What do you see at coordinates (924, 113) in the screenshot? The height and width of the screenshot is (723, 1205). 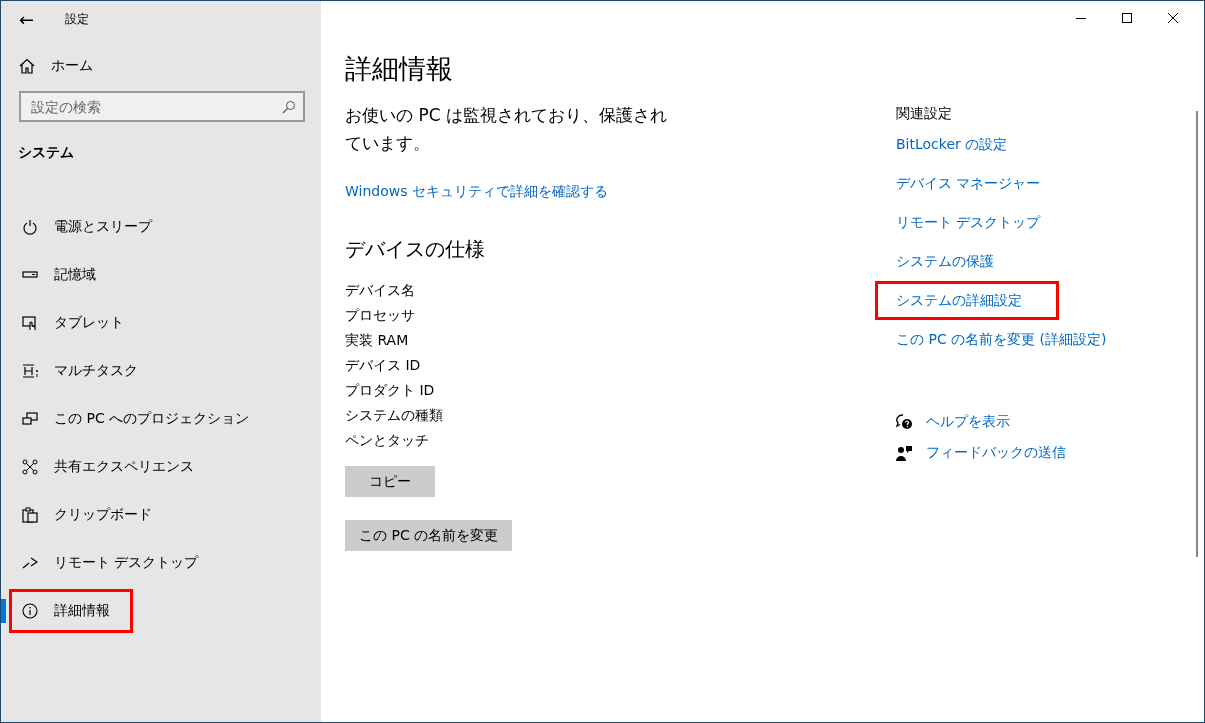 I see `section-heading: 関連設定` at bounding box center [924, 113].